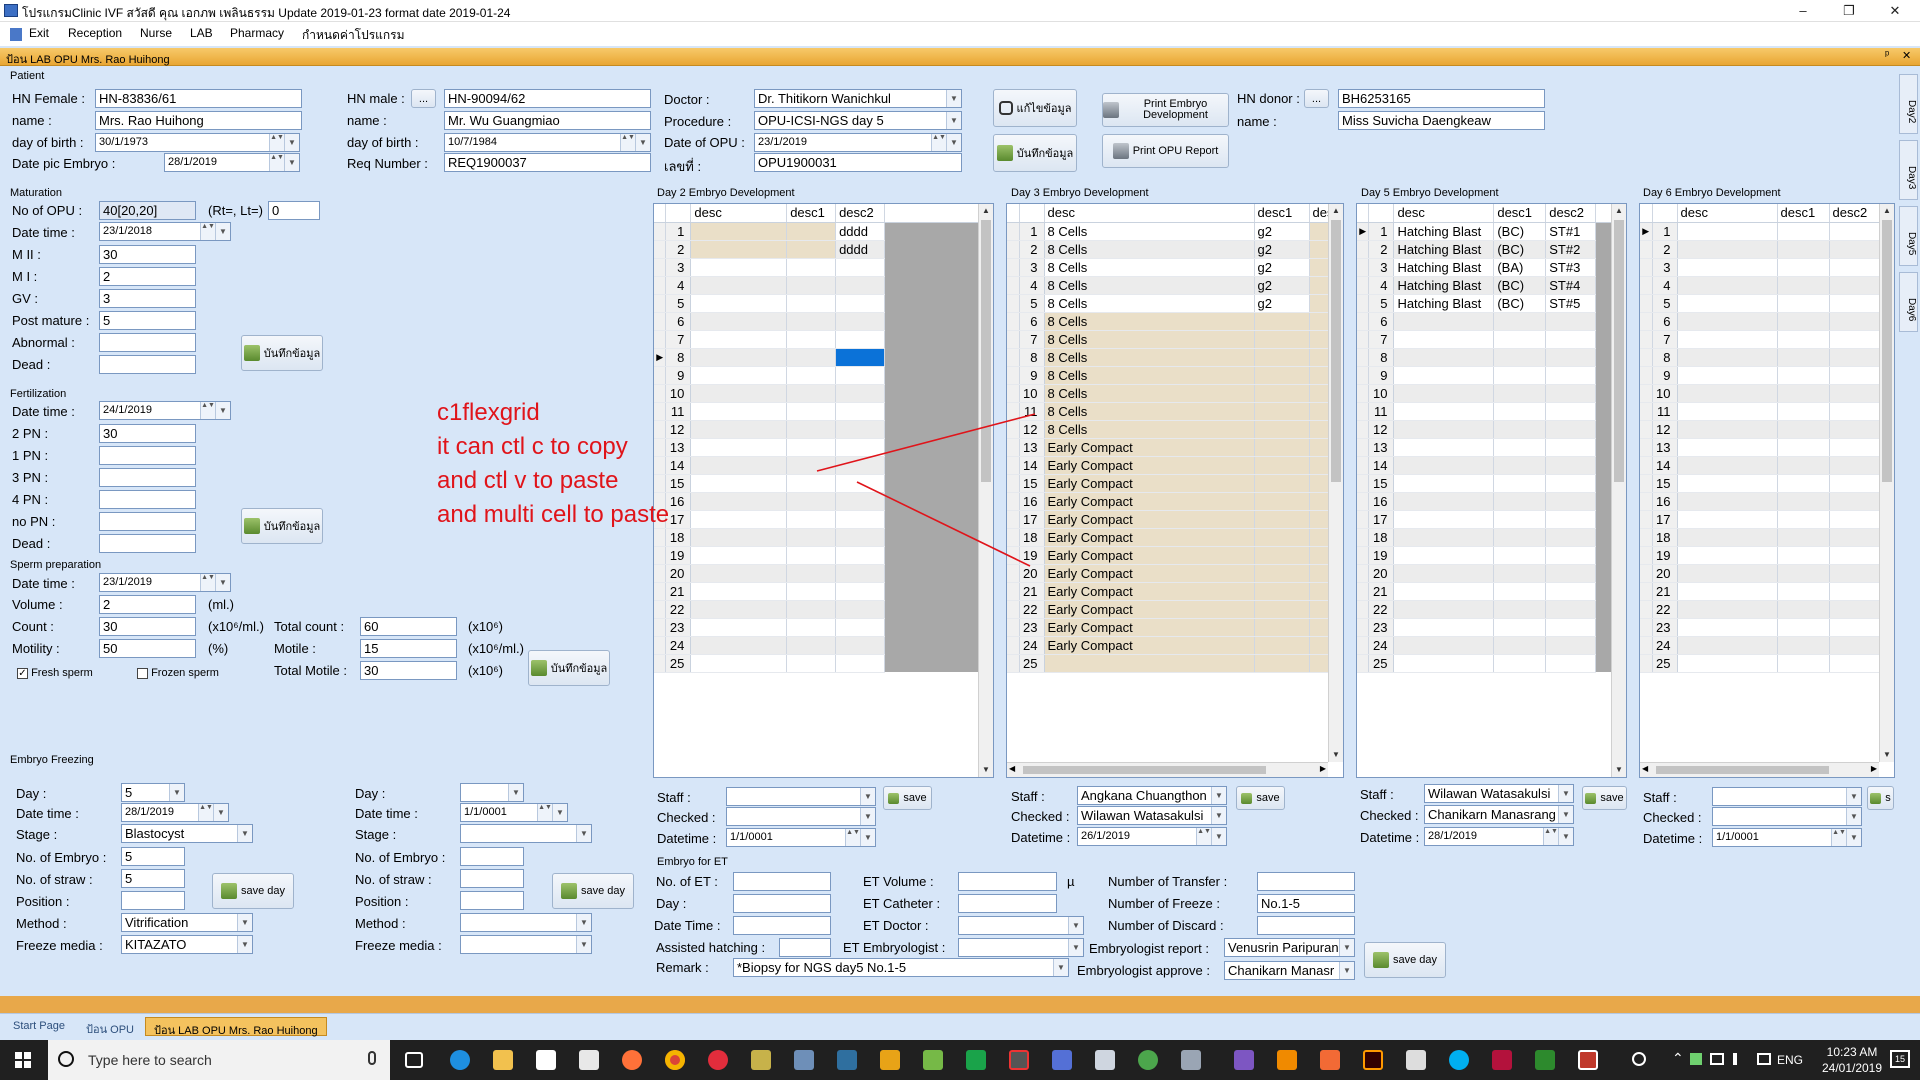 Image resolution: width=1920 pixels, height=1080 pixels. What do you see at coordinates (1908, 170) in the screenshot?
I see `side-tab-day3: Day3` at bounding box center [1908, 170].